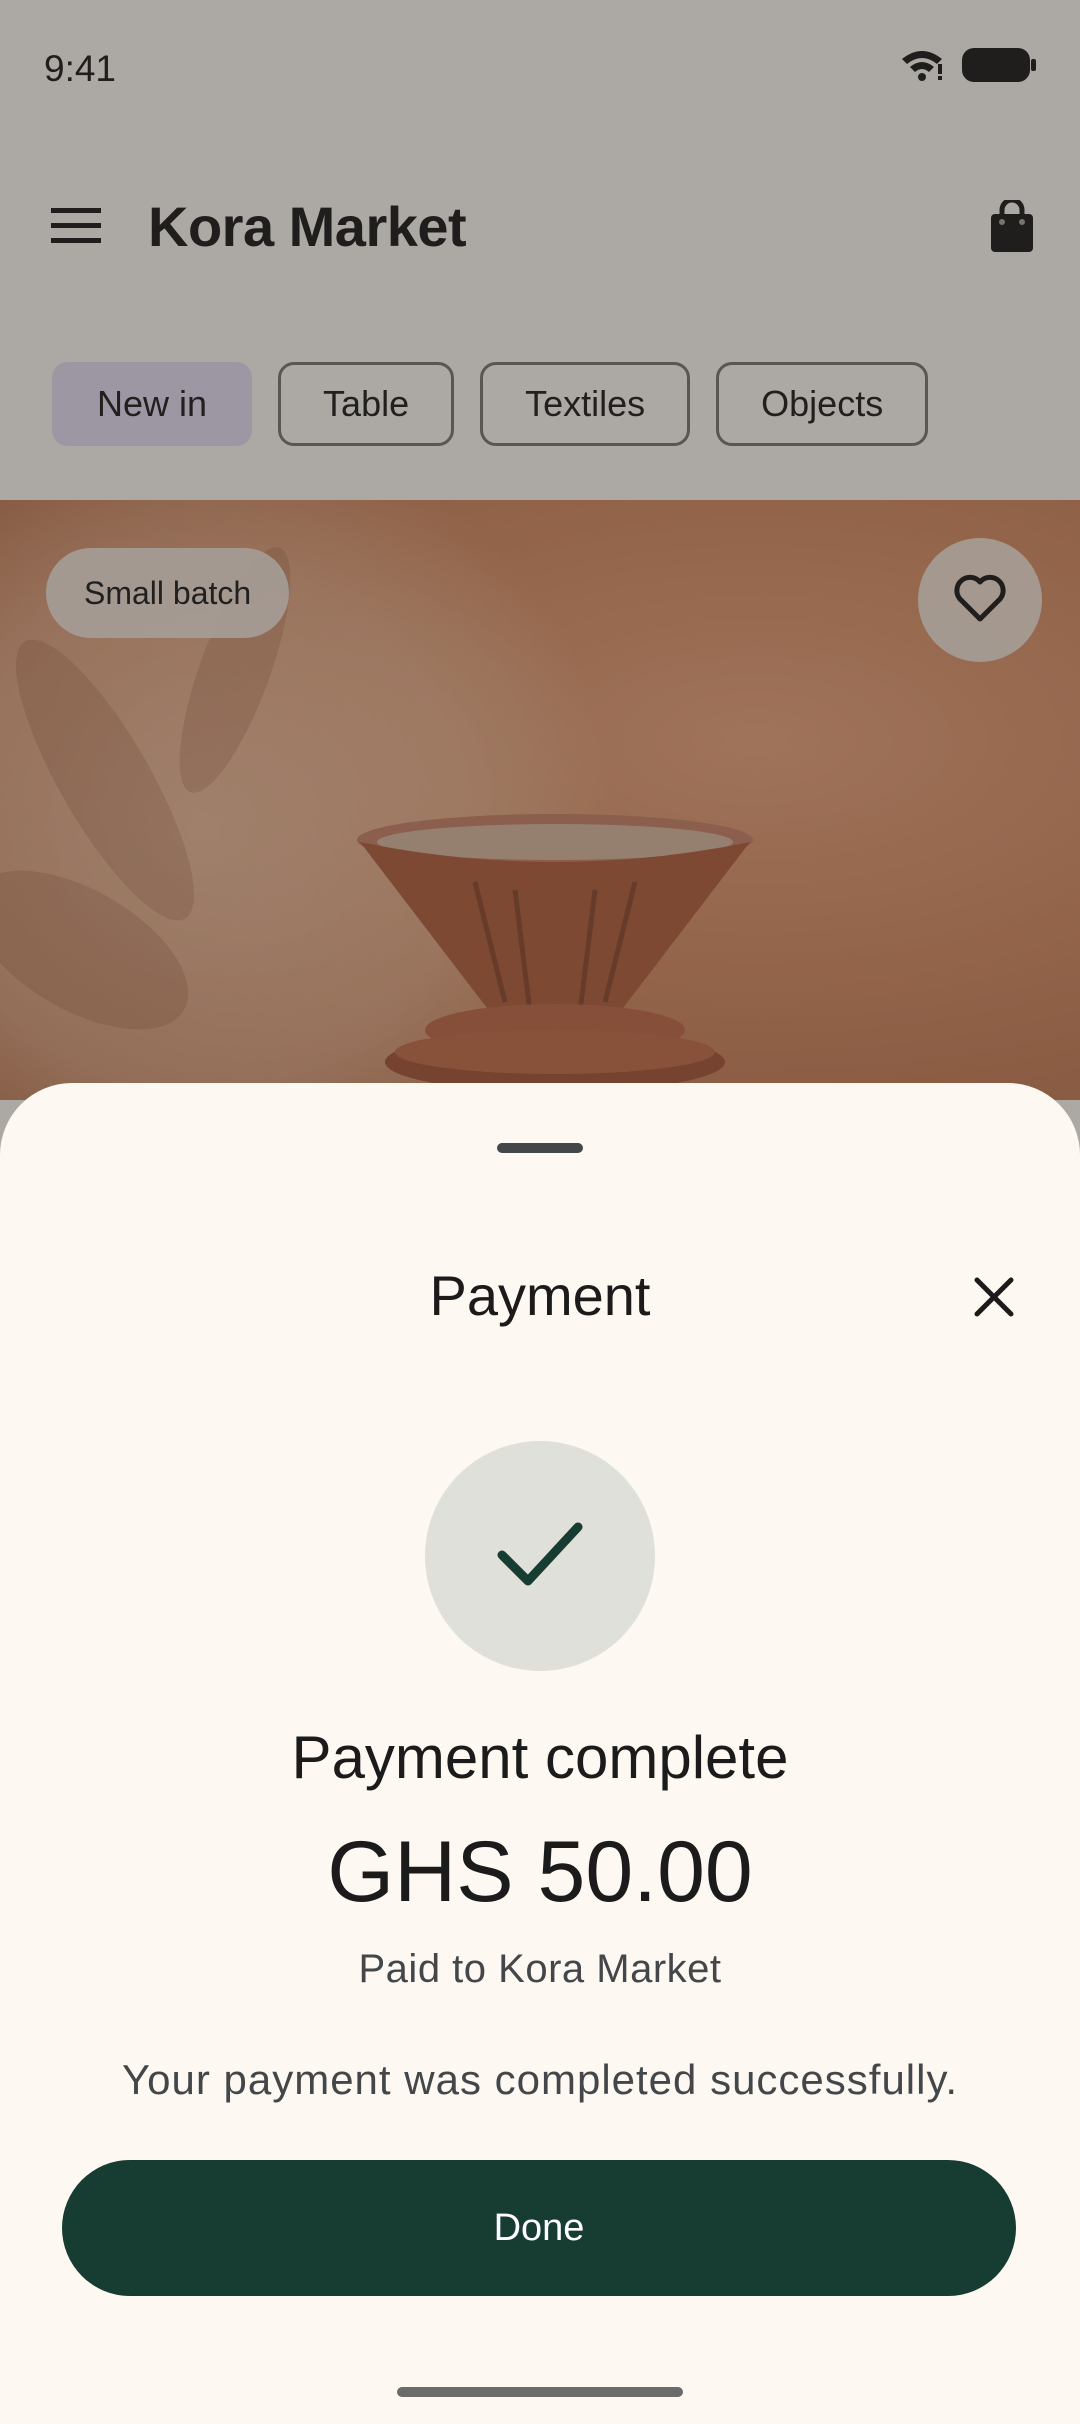 The height and width of the screenshot is (2424, 1080). What do you see at coordinates (540, 1148) in the screenshot?
I see `drag-handle` at bounding box center [540, 1148].